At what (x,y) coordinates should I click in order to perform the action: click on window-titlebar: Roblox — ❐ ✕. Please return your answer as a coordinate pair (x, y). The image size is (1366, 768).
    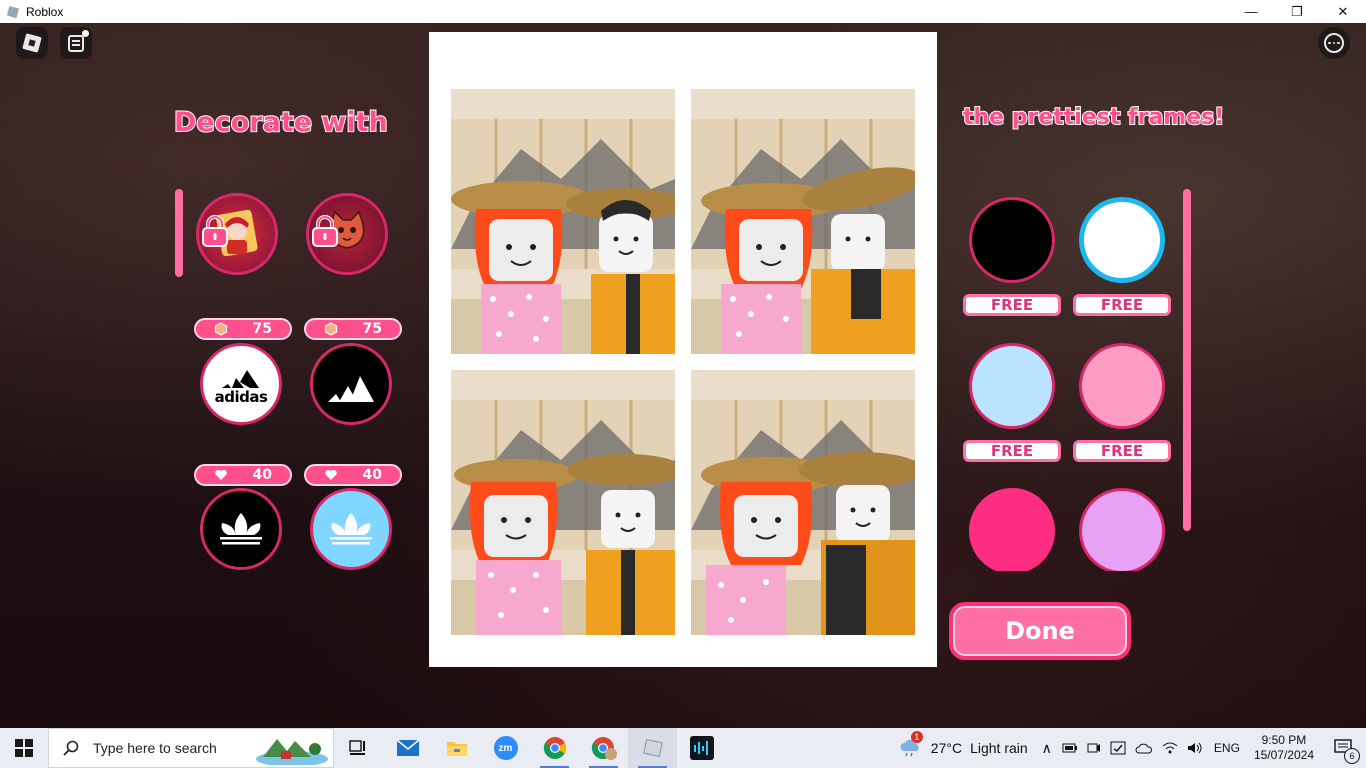
    Looking at the image, I should click on (683, 11).